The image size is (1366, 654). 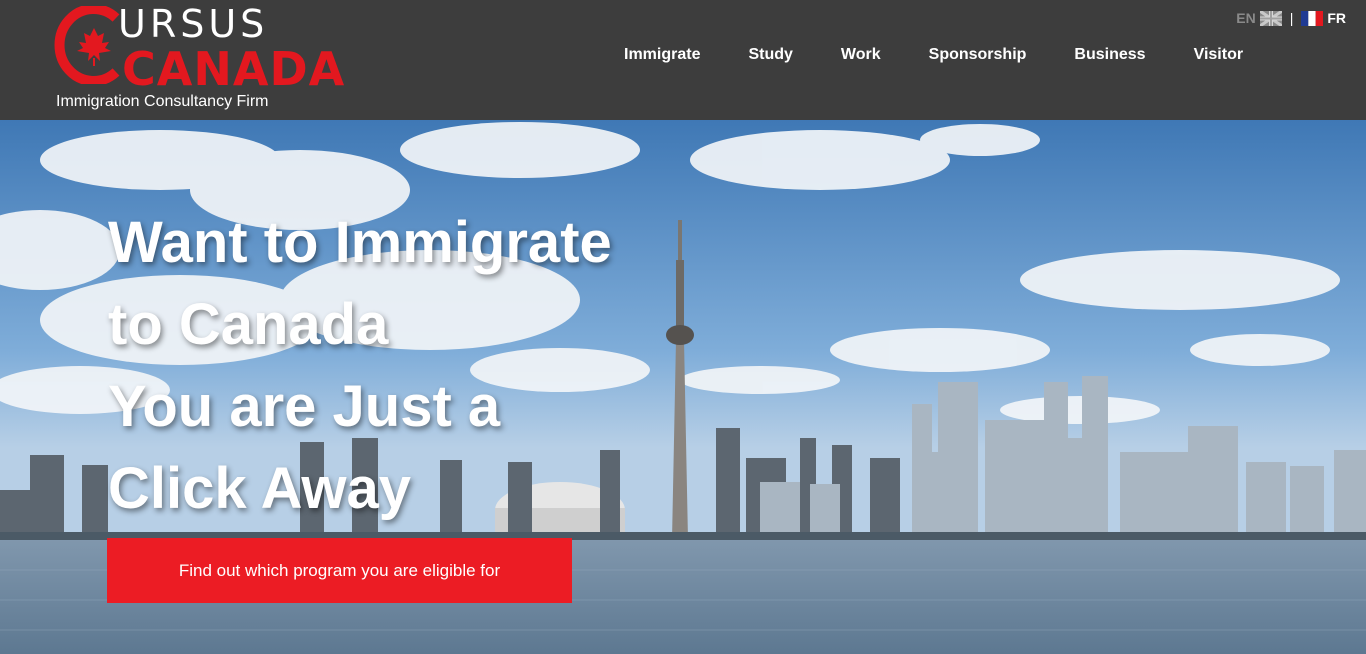 What do you see at coordinates (162, 101) in the screenshot?
I see `logo-tagline: Immigration Consultancy Firm` at bounding box center [162, 101].